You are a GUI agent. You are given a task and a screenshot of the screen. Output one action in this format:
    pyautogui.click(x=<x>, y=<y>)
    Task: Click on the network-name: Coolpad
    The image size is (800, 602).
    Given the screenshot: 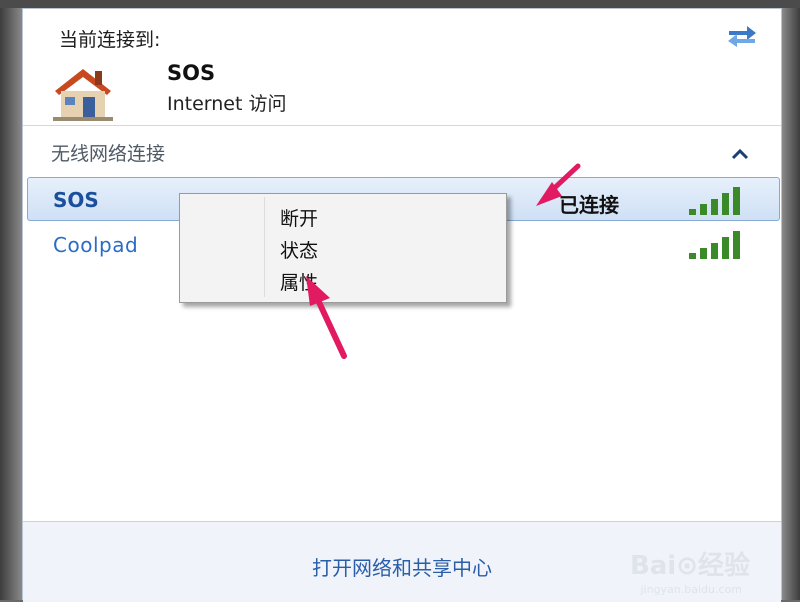 What is the action you would take?
    pyautogui.click(x=95, y=245)
    